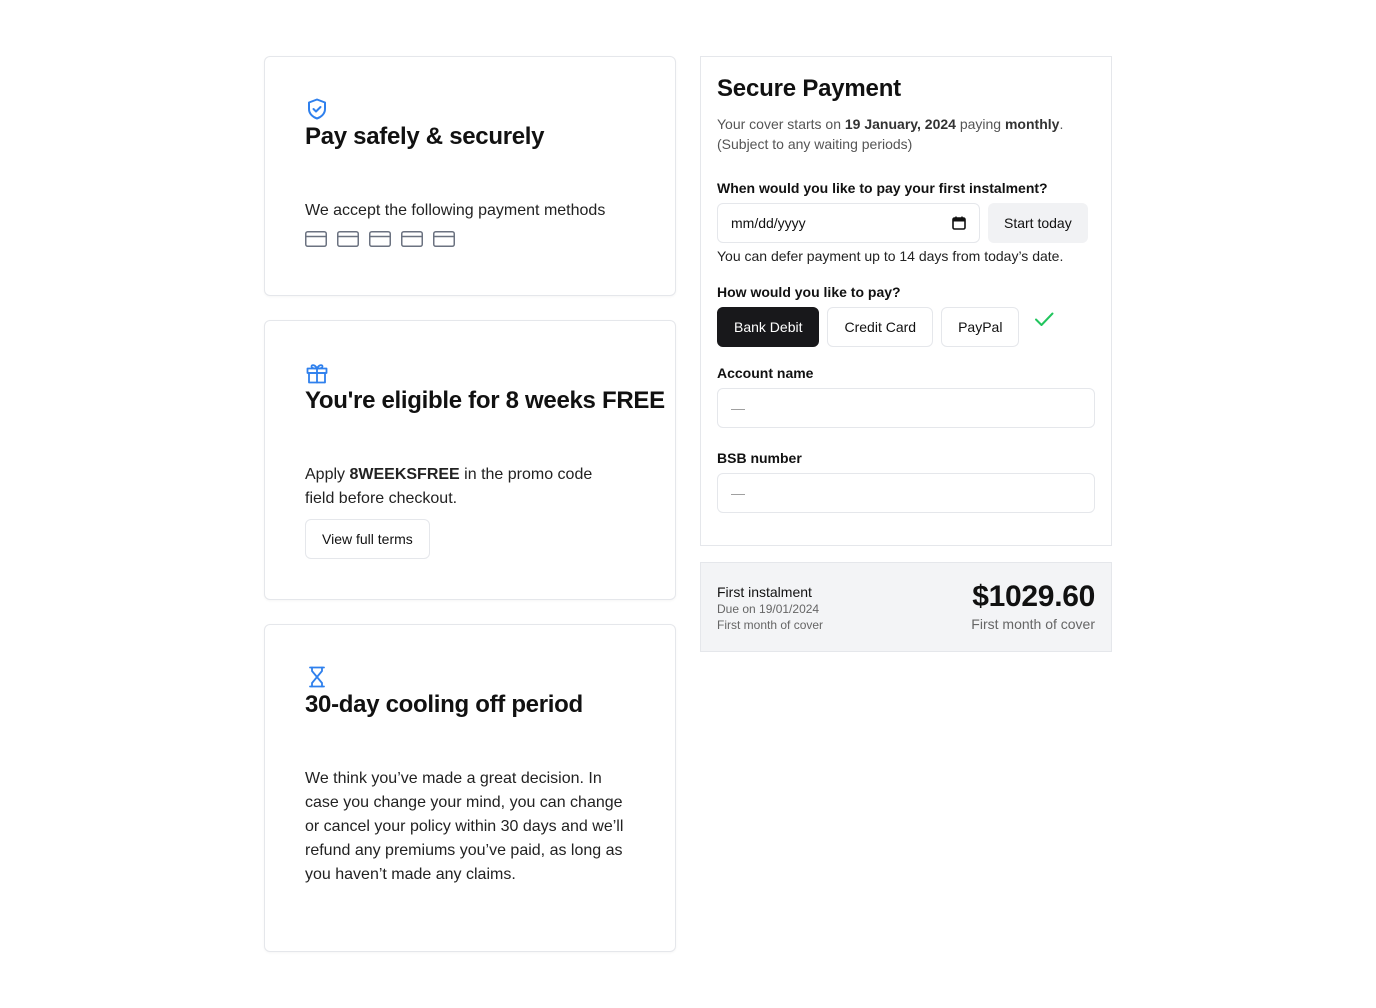 This screenshot has width=1376, height=1008. What do you see at coordinates (848, 223) in the screenshot?
I see `first-instalment-date-input: mm/dd/yyyy` at bounding box center [848, 223].